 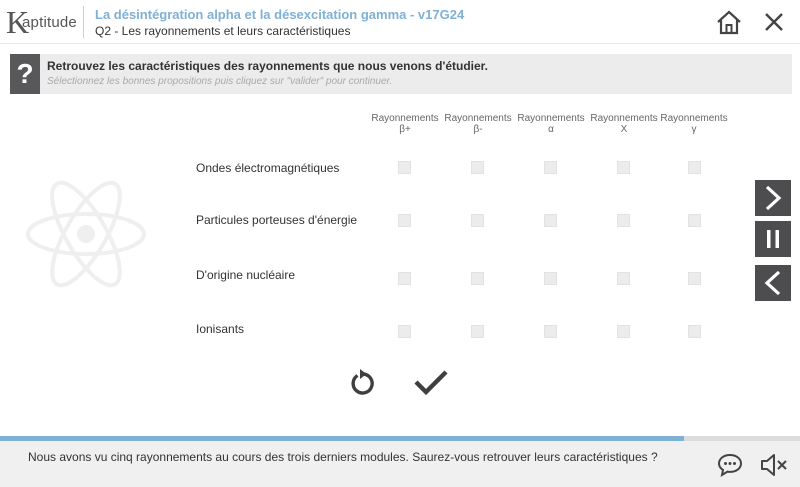 I want to click on checkbox-r1-alpha, so click(x=550, y=167).